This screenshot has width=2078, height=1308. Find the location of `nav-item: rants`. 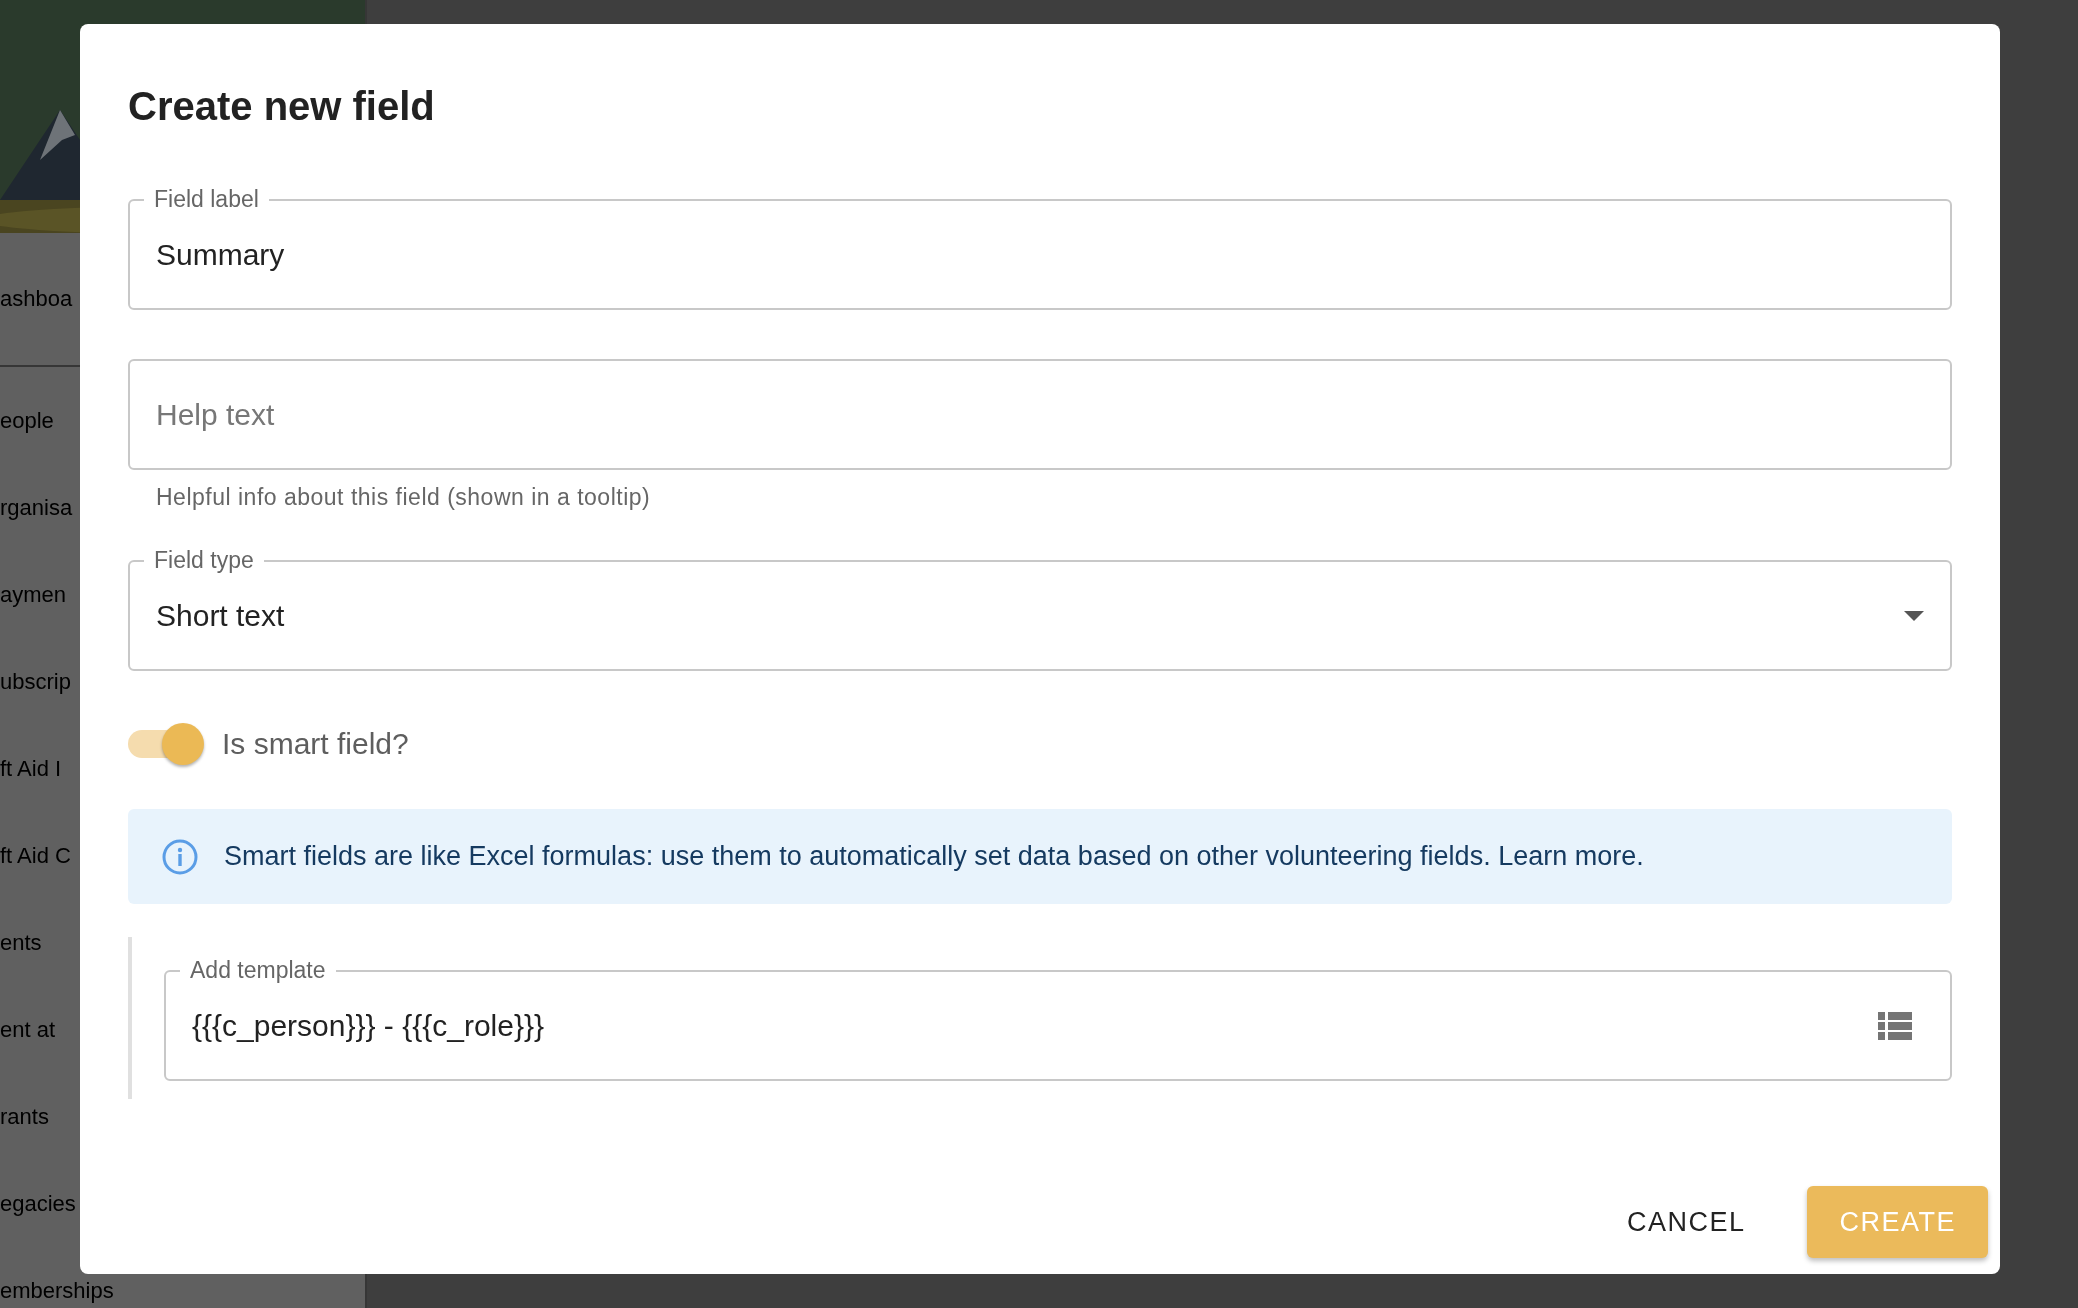

nav-item: rants is located at coordinates (24, 1116).